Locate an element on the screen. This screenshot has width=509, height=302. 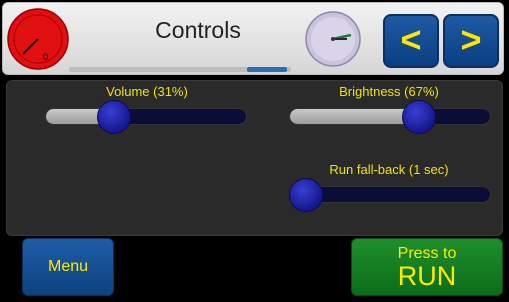
run-fallback-label: Run fall-back (1 sec) is located at coordinates (389, 169).